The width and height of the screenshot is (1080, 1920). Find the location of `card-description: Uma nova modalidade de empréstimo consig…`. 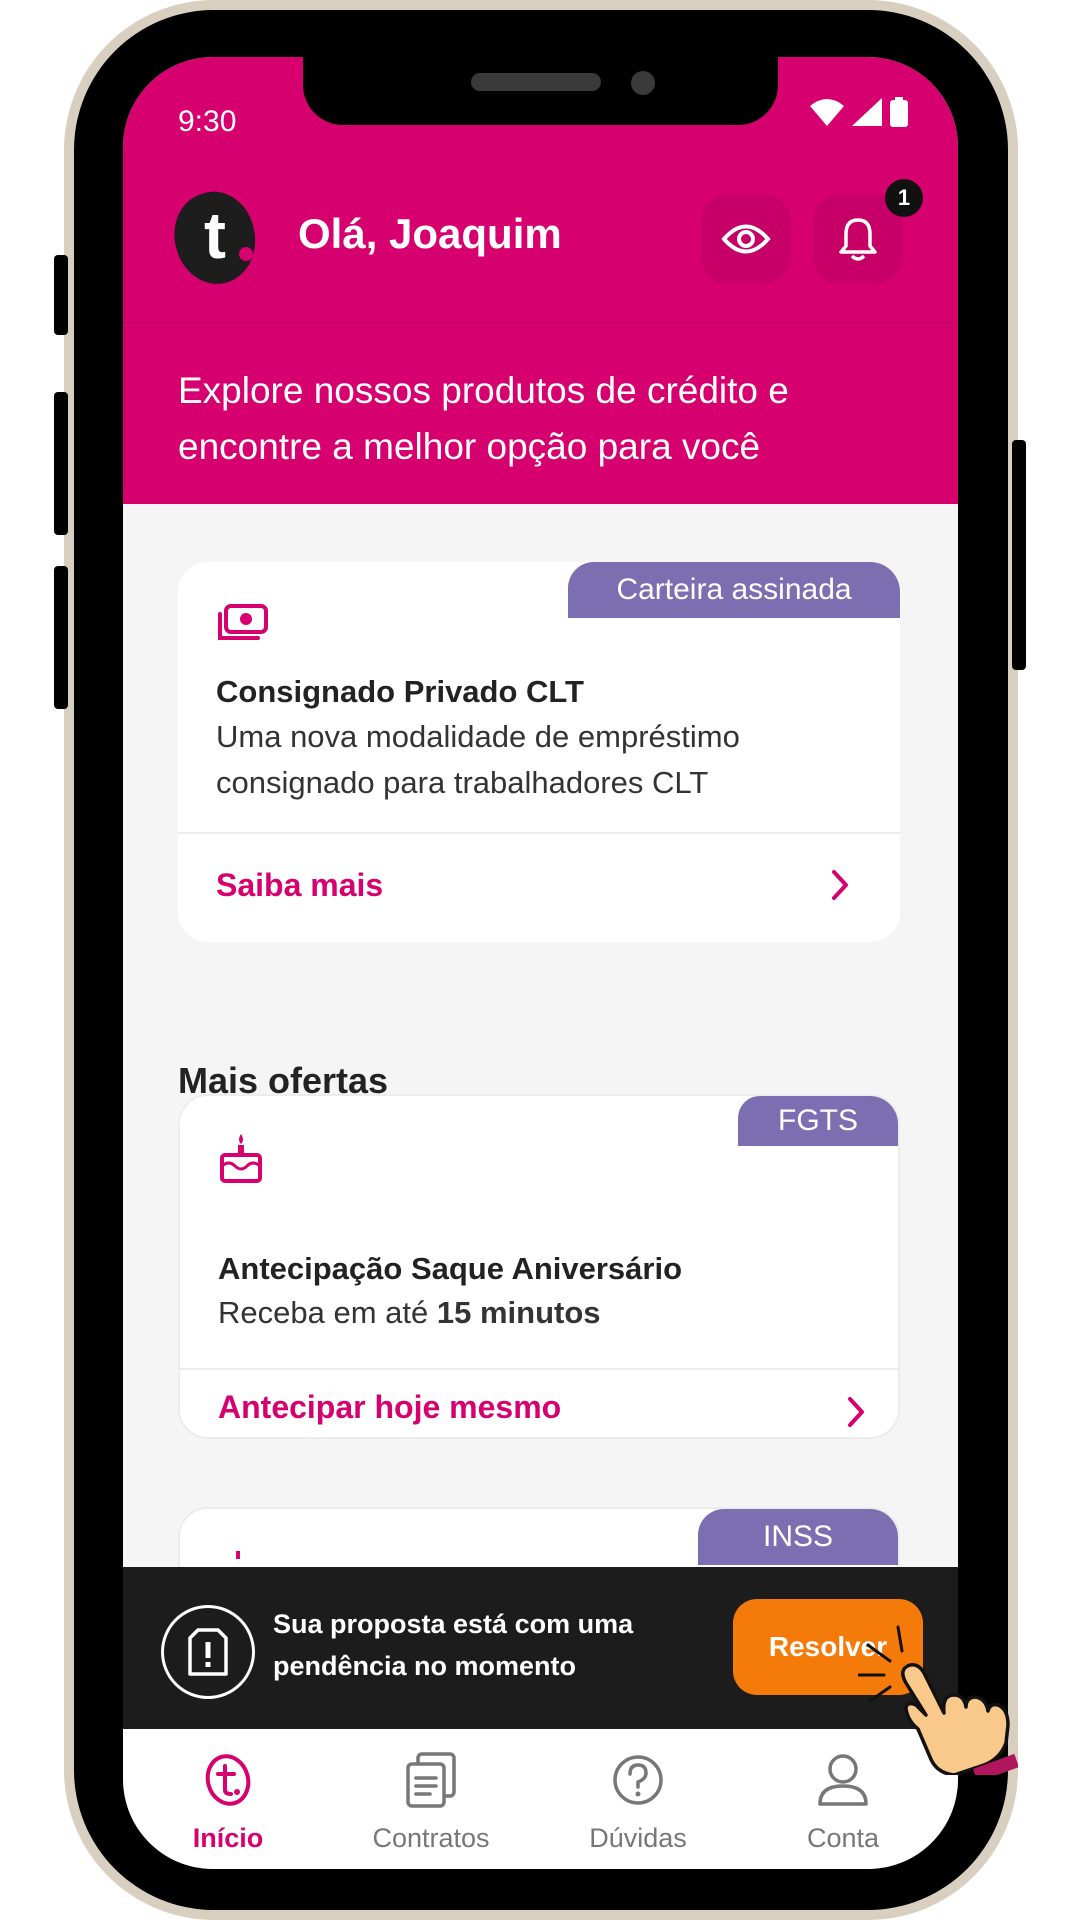

card-description: Uma nova modalidade de empréstimo consig… is located at coordinates (478, 759).